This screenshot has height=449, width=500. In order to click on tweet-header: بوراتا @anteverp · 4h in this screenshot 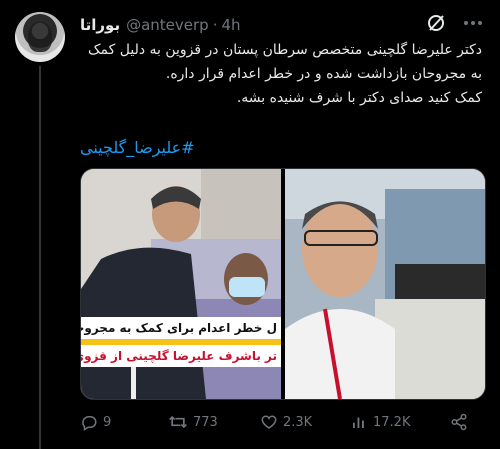, I will do `click(281, 25)`.